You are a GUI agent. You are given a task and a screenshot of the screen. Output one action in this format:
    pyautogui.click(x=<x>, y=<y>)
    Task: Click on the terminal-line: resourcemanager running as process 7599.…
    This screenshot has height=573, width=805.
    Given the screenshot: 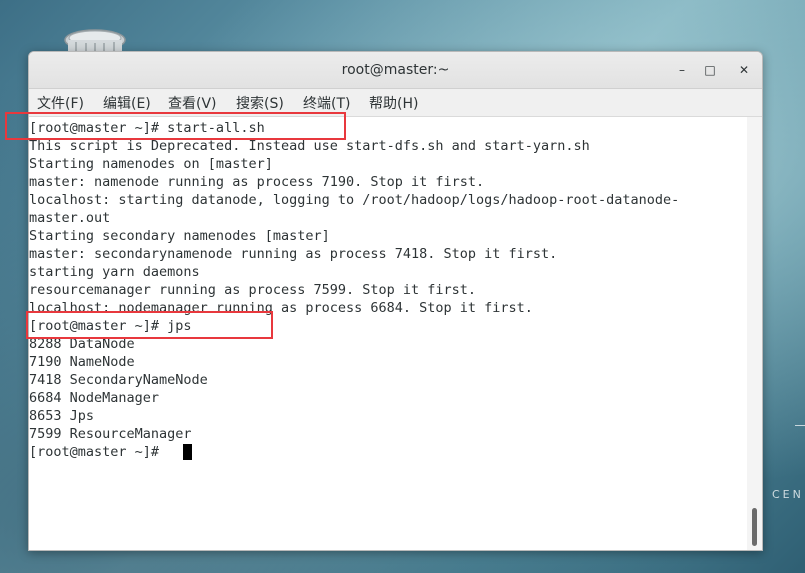 What is the action you would take?
    pyautogui.click(x=253, y=290)
    